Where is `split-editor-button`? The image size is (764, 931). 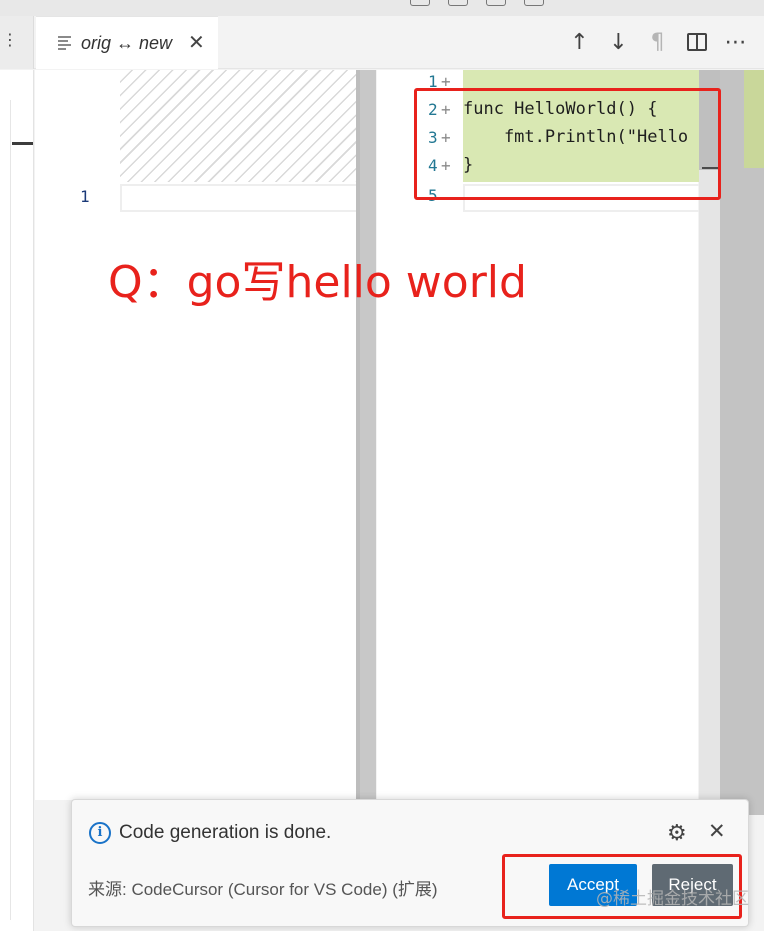
split-editor-button is located at coordinates (696, 42).